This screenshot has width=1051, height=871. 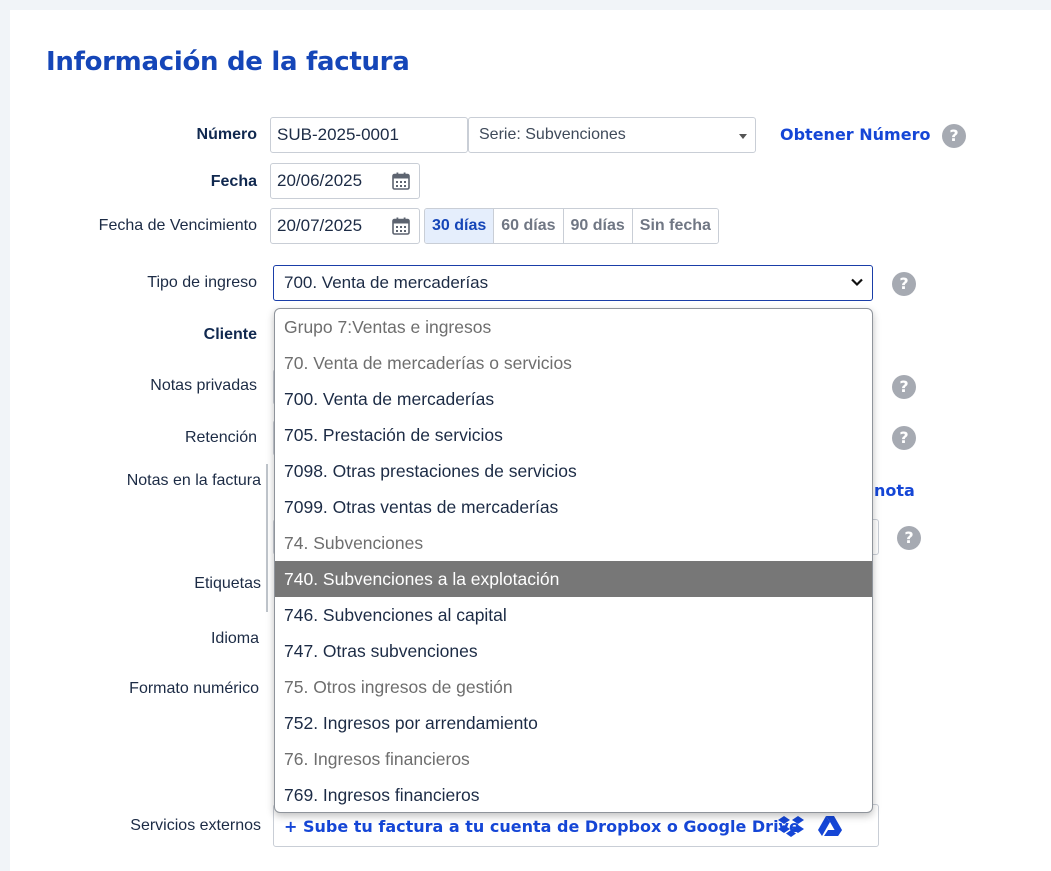 What do you see at coordinates (267, 538) in the screenshot?
I see `notas-factura-border` at bounding box center [267, 538].